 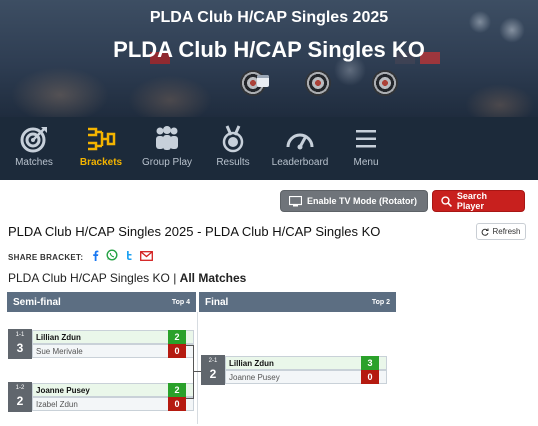 What do you see at coordinates (197, 368) in the screenshot?
I see `column-divider` at bounding box center [197, 368].